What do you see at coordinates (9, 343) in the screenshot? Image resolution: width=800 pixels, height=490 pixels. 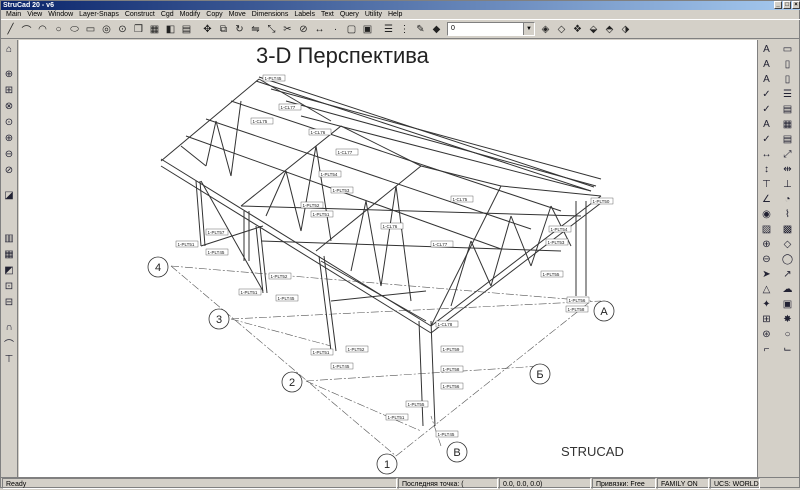 I see `arch-icon: ⌒` at bounding box center [9, 343].